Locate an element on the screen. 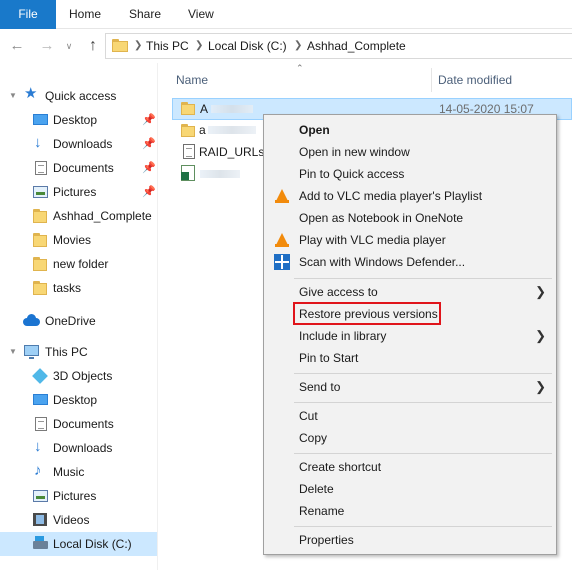 This screenshot has width=572, height=570. redacted-text is located at coordinates (232, 109).